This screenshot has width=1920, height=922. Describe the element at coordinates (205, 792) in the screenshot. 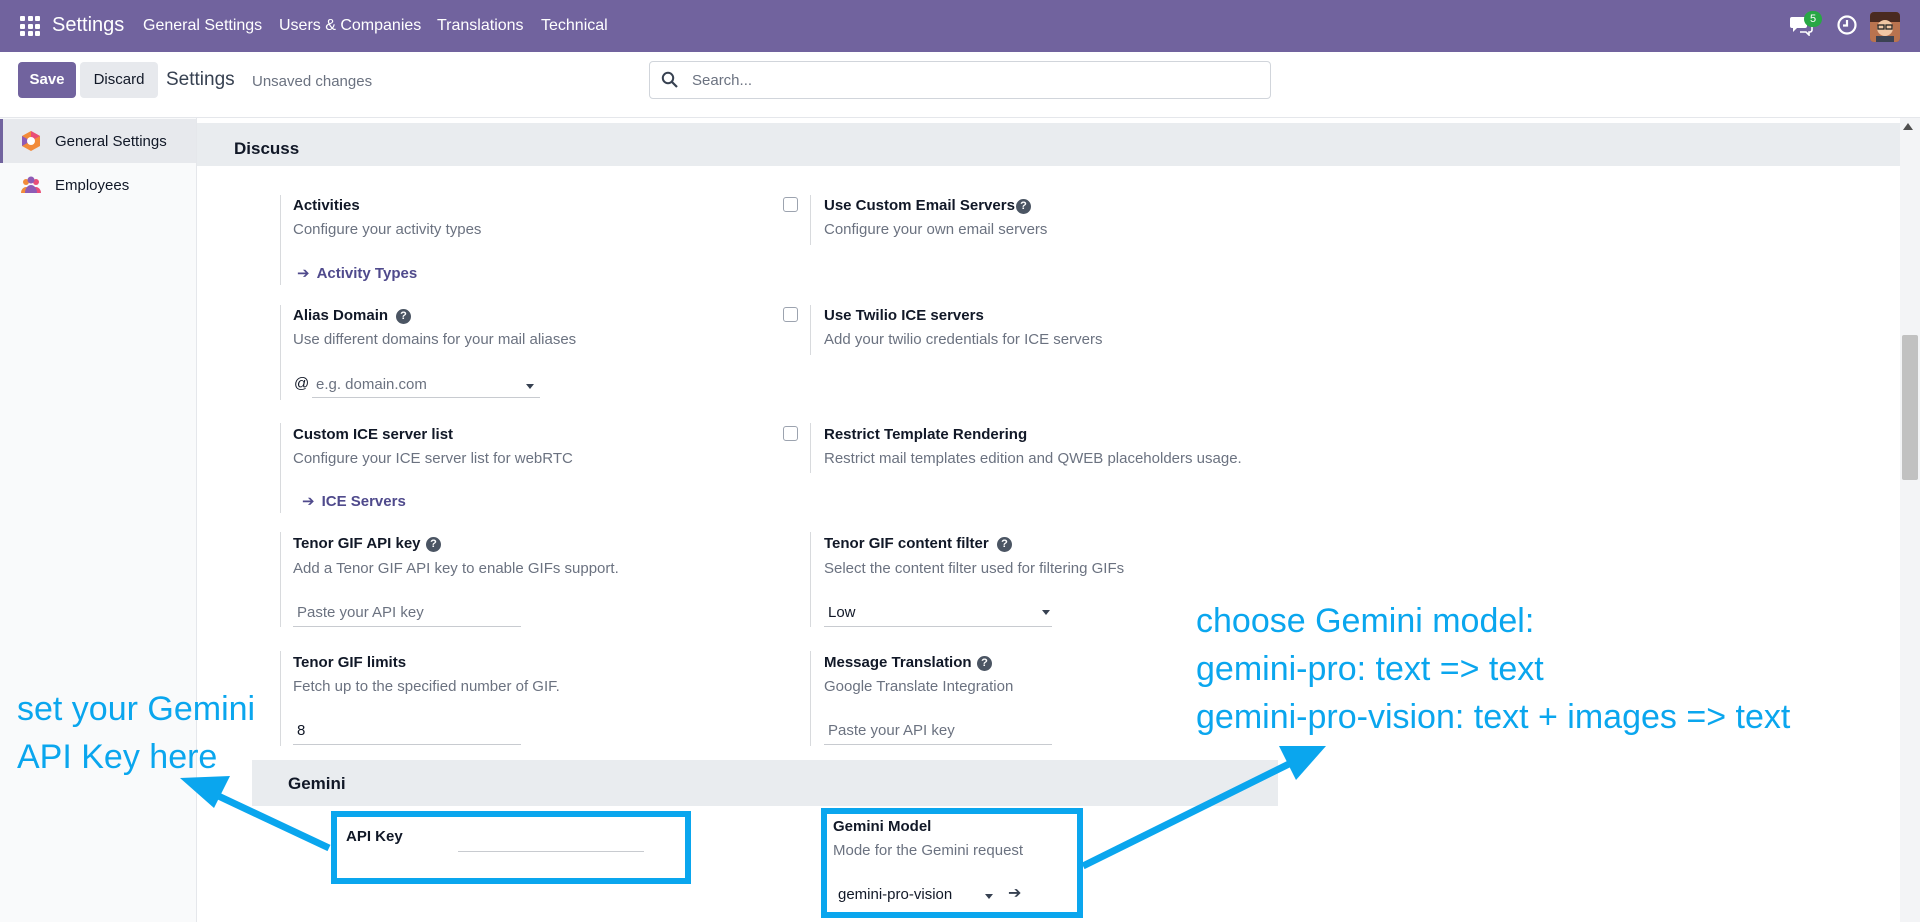

I see `arrow-head-left-icon` at that location.